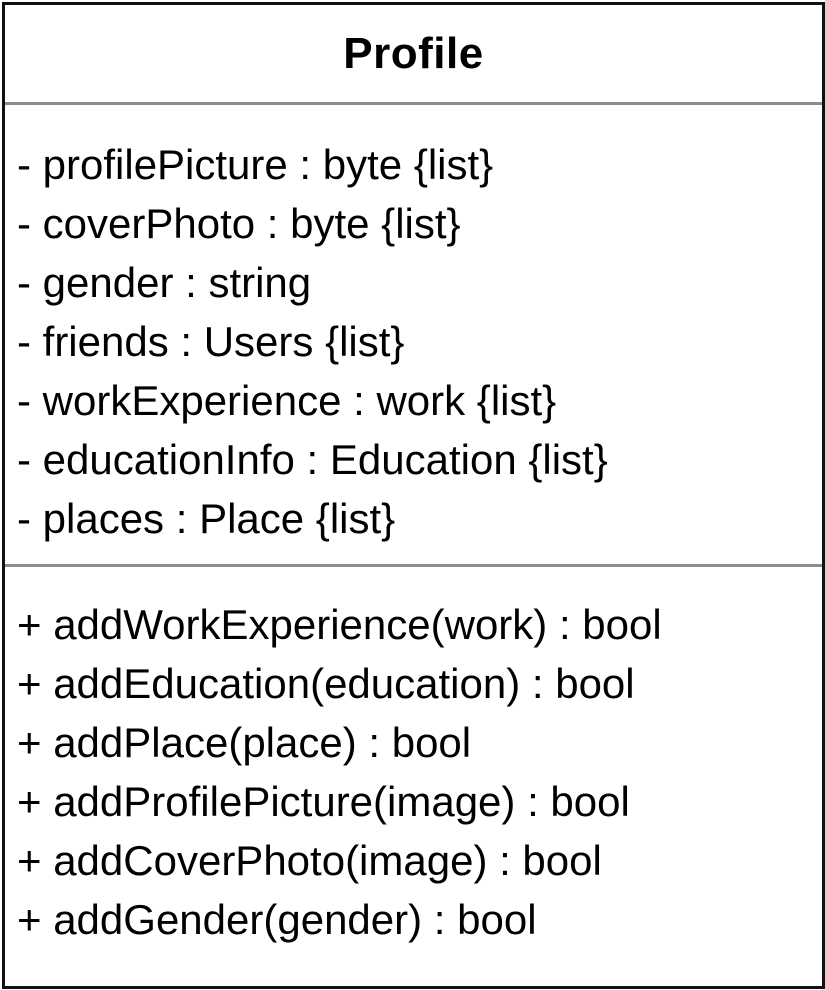 The image size is (825, 990). I want to click on operation-row: + addEducation(education) : bool, so click(326, 683).